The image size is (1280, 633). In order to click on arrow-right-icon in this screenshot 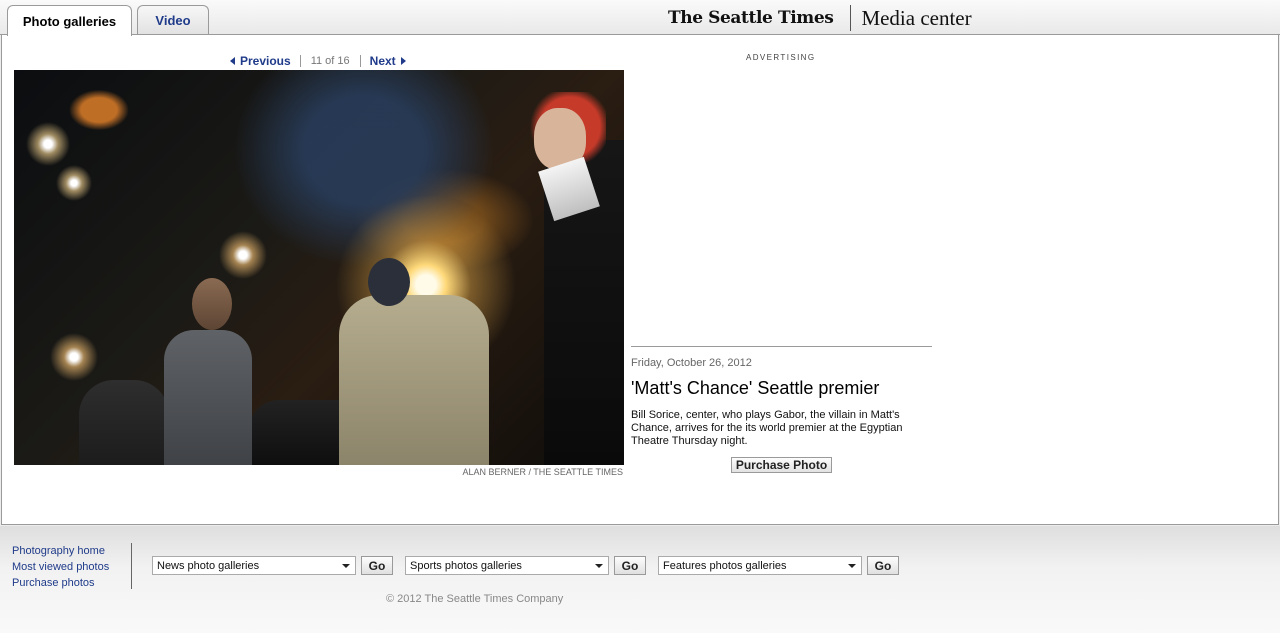, I will do `click(403, 60)`.